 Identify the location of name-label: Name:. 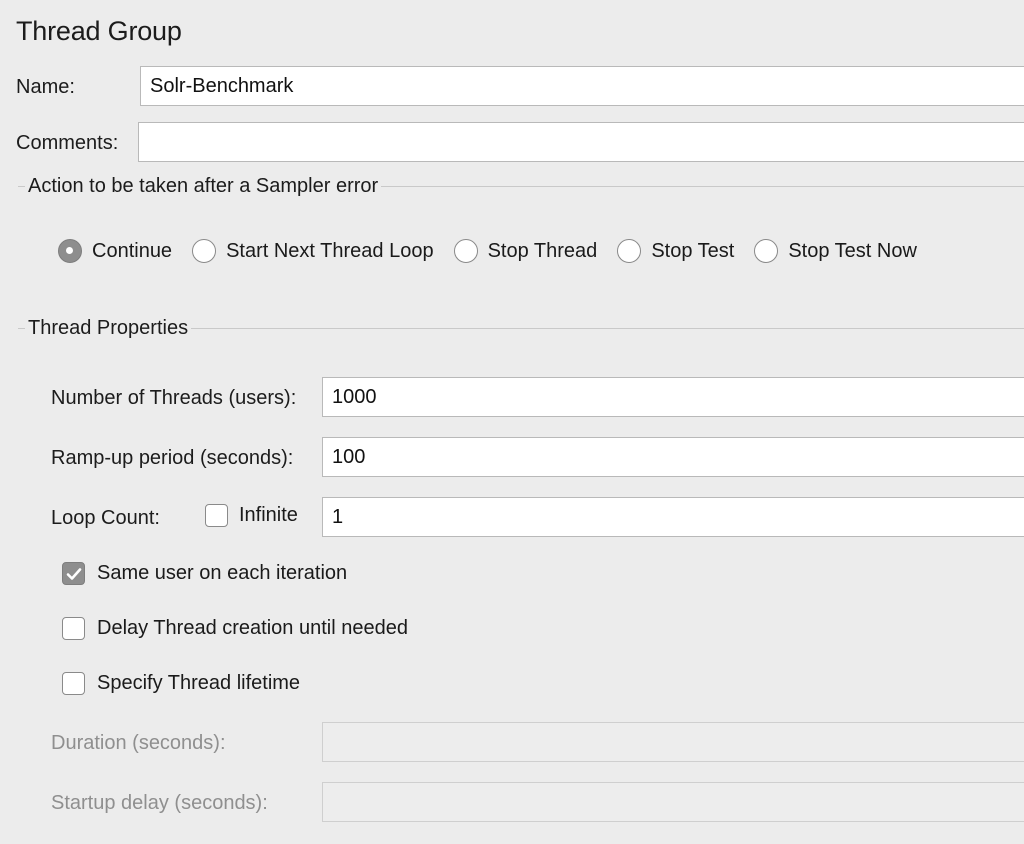
(45, 87).